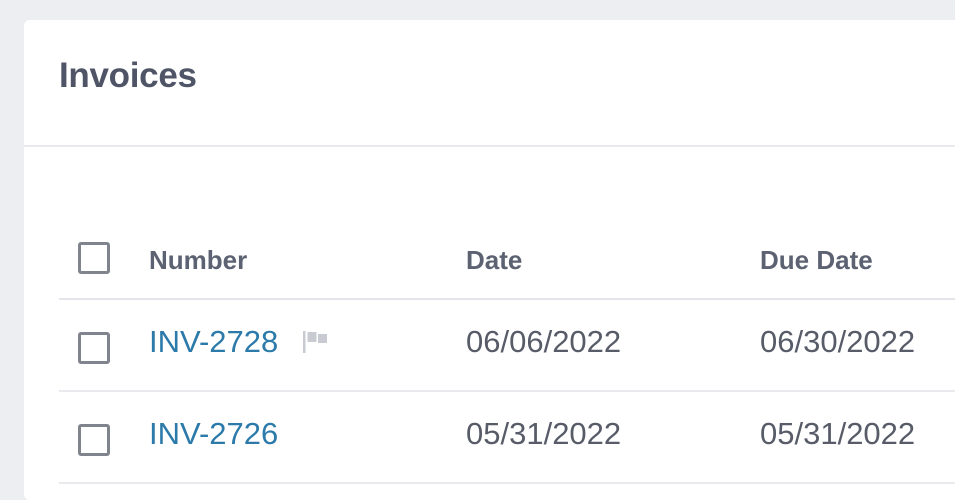  I want to click on select-all-checkbox, so click(94, 258).